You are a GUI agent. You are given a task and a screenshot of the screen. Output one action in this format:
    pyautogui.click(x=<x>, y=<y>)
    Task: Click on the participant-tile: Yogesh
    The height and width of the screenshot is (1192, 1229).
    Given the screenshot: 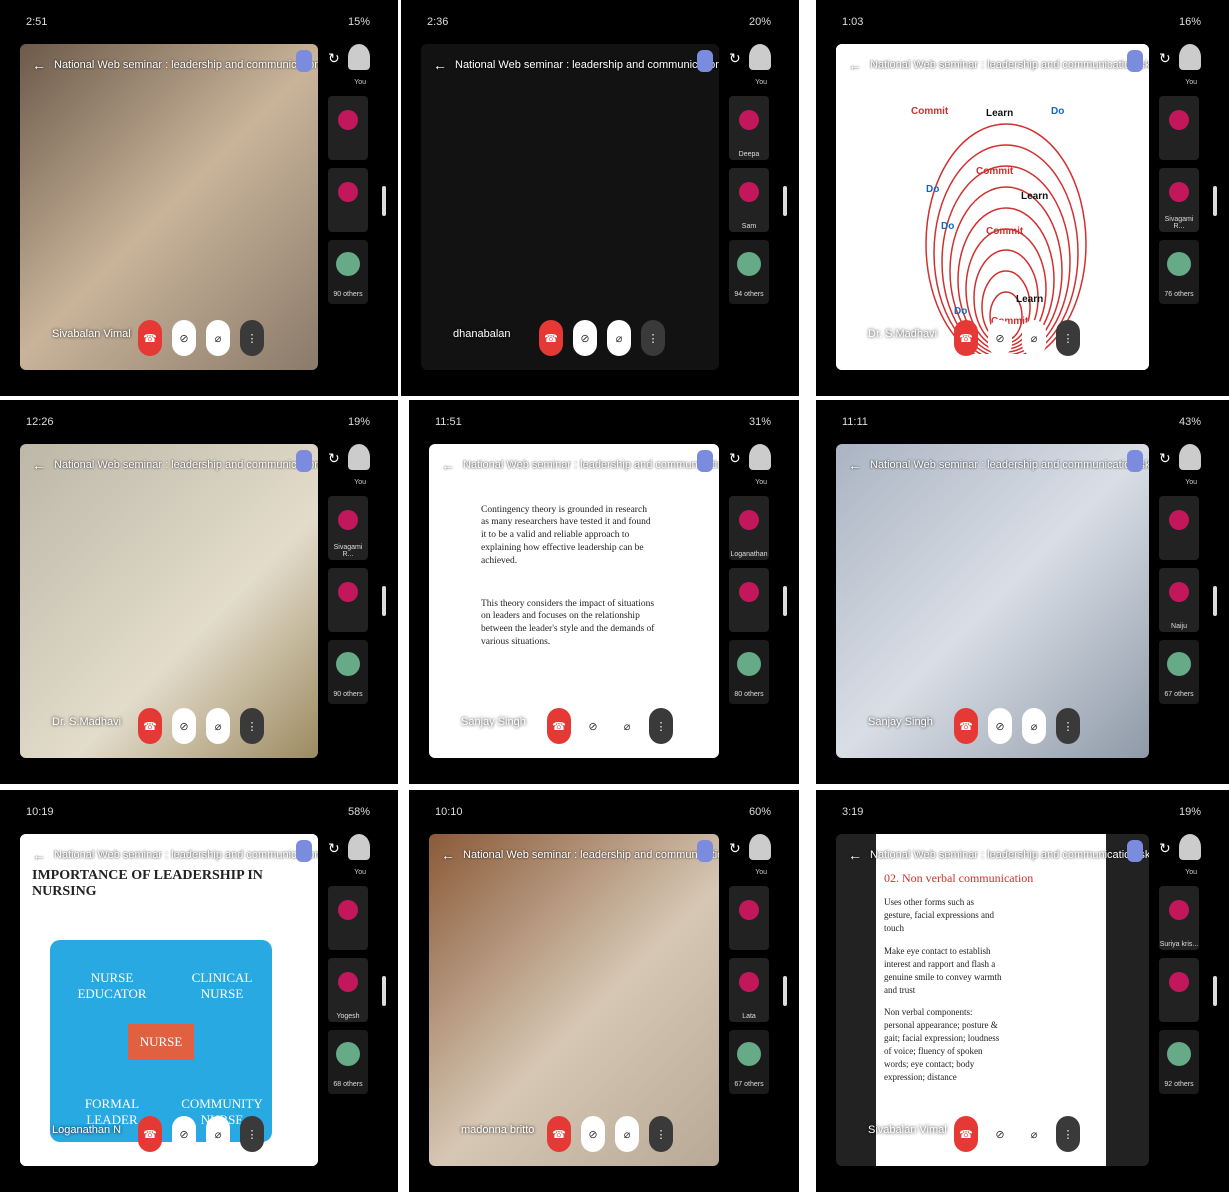 What is the action you would take?
    pyautogui.click(x=348, y=990)
    